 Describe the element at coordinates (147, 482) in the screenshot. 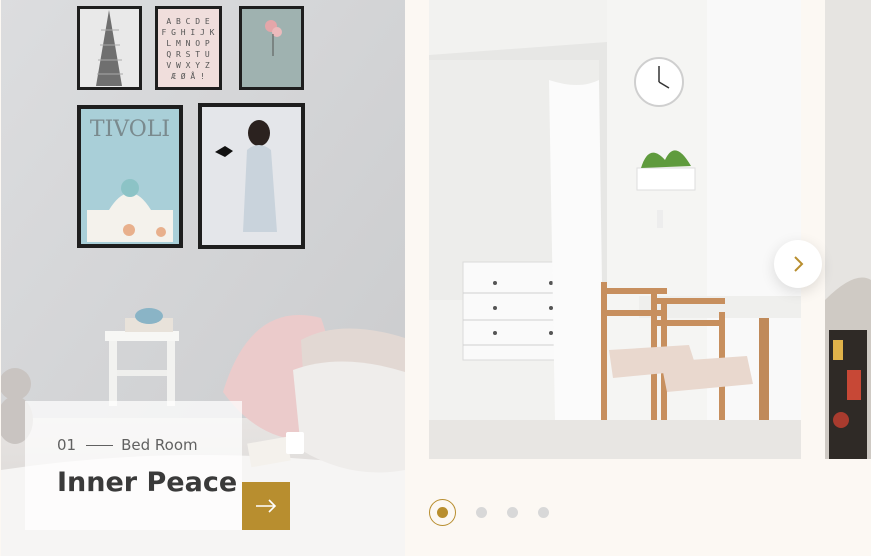

I see `slide-title: Inner Peace` at that location.